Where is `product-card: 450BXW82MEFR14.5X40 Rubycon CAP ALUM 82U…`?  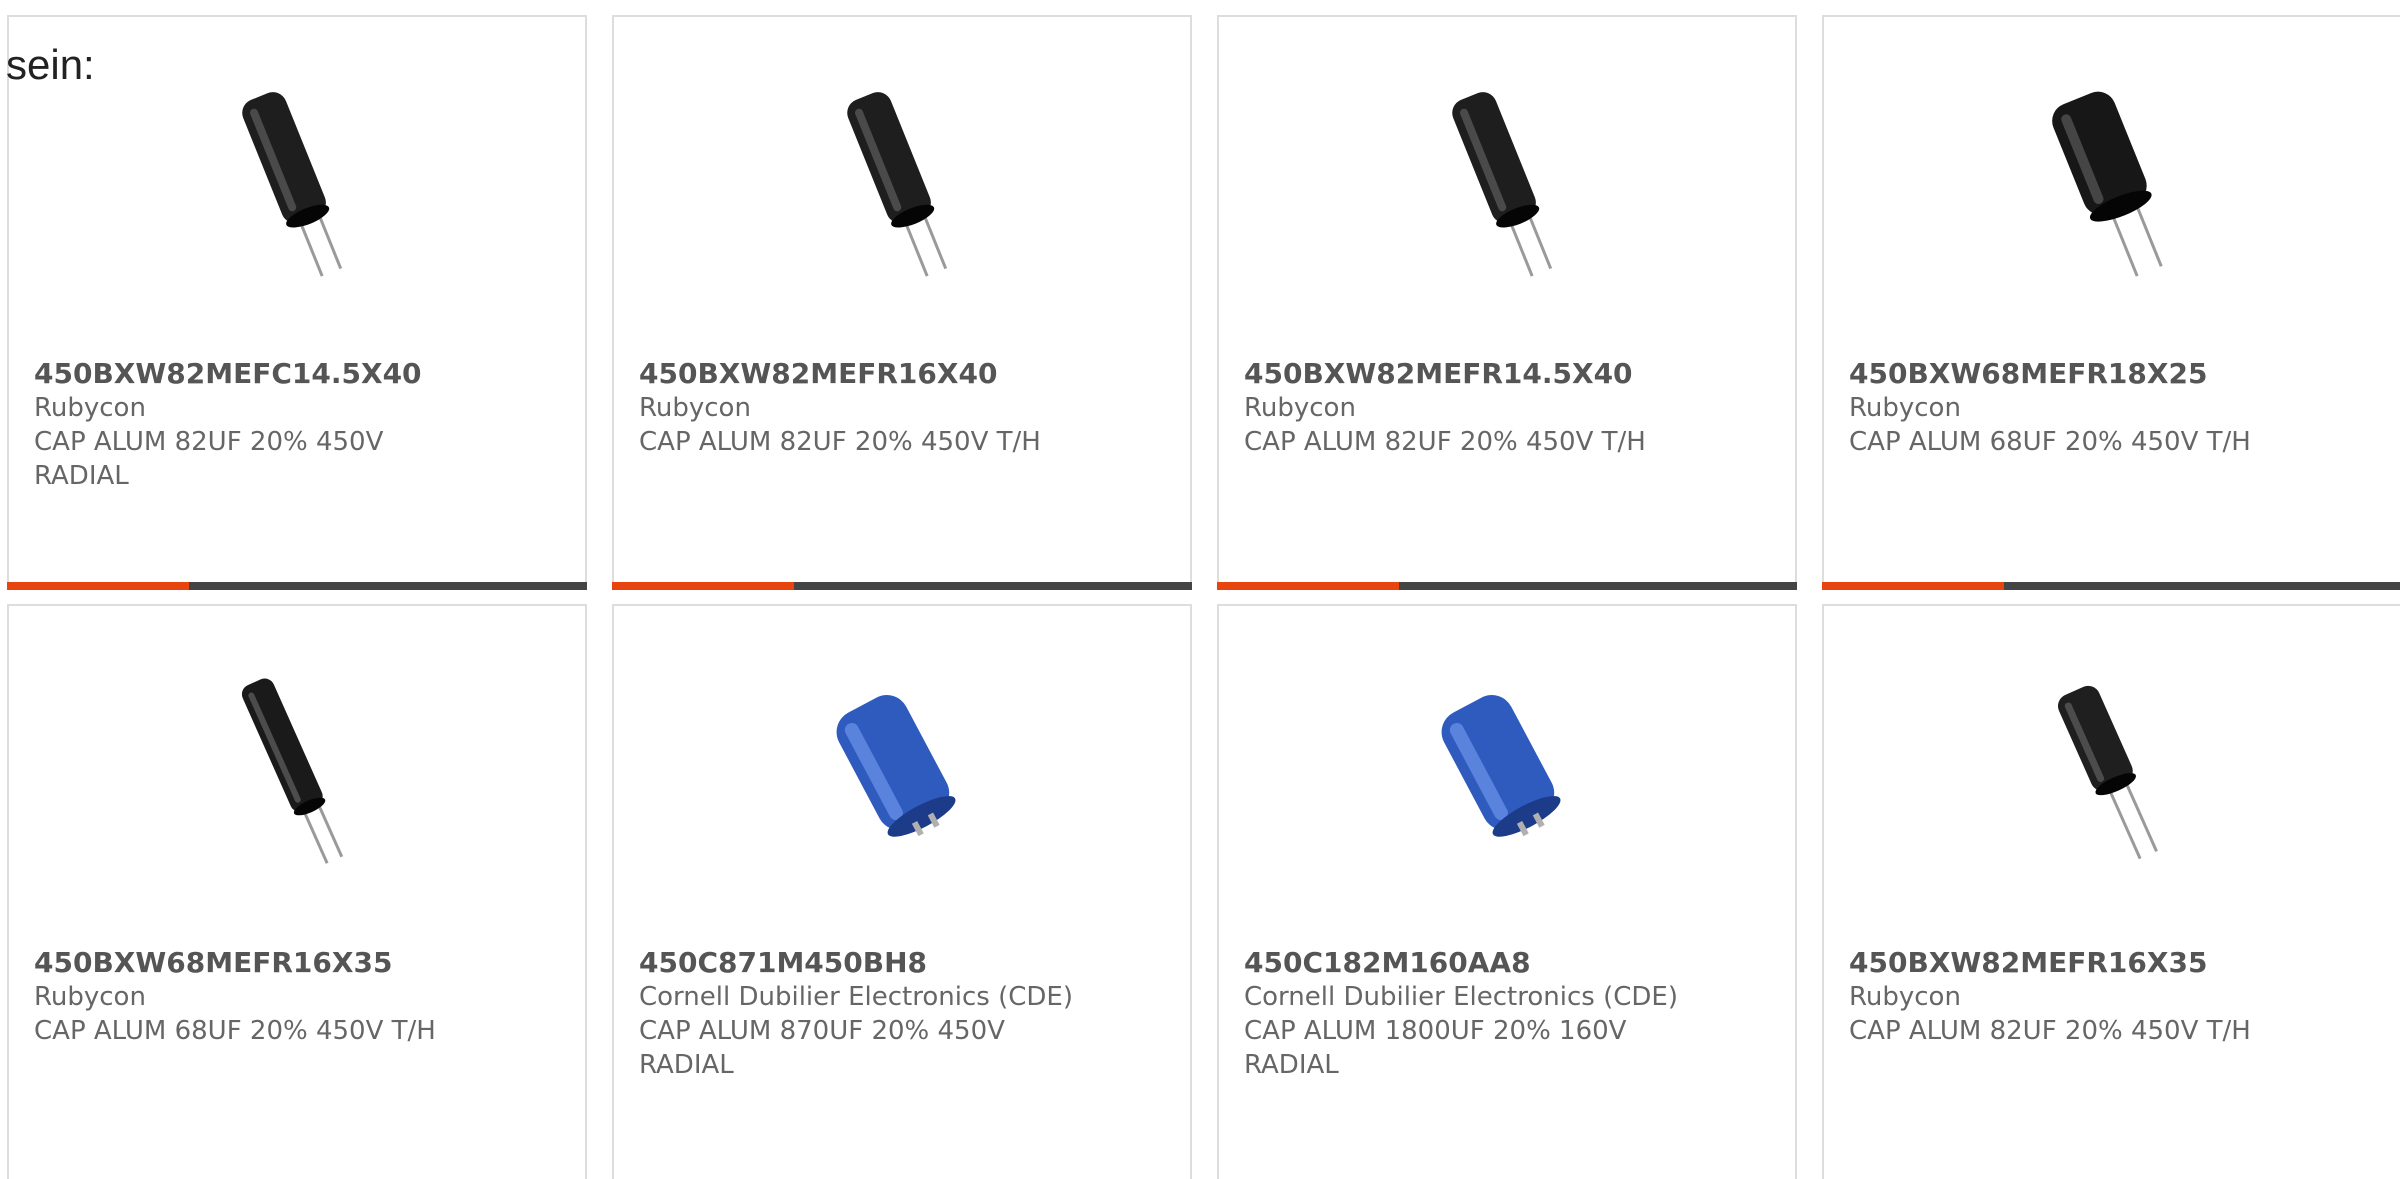
product-card: 450BXW82MEFR14.5X40 Rubycon CAP ALUM 82U… is located at coordinates (1507, 302).